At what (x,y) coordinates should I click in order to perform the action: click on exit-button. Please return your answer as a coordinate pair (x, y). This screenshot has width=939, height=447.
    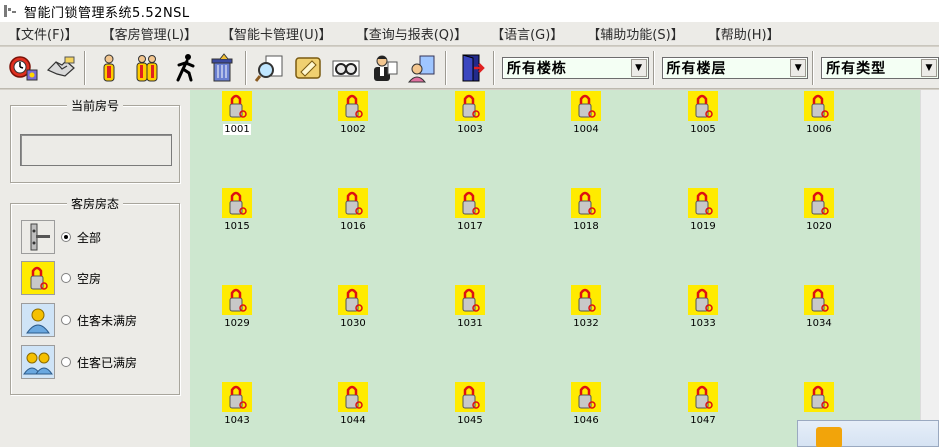
    Looking at the image, I should click on (470, 68).